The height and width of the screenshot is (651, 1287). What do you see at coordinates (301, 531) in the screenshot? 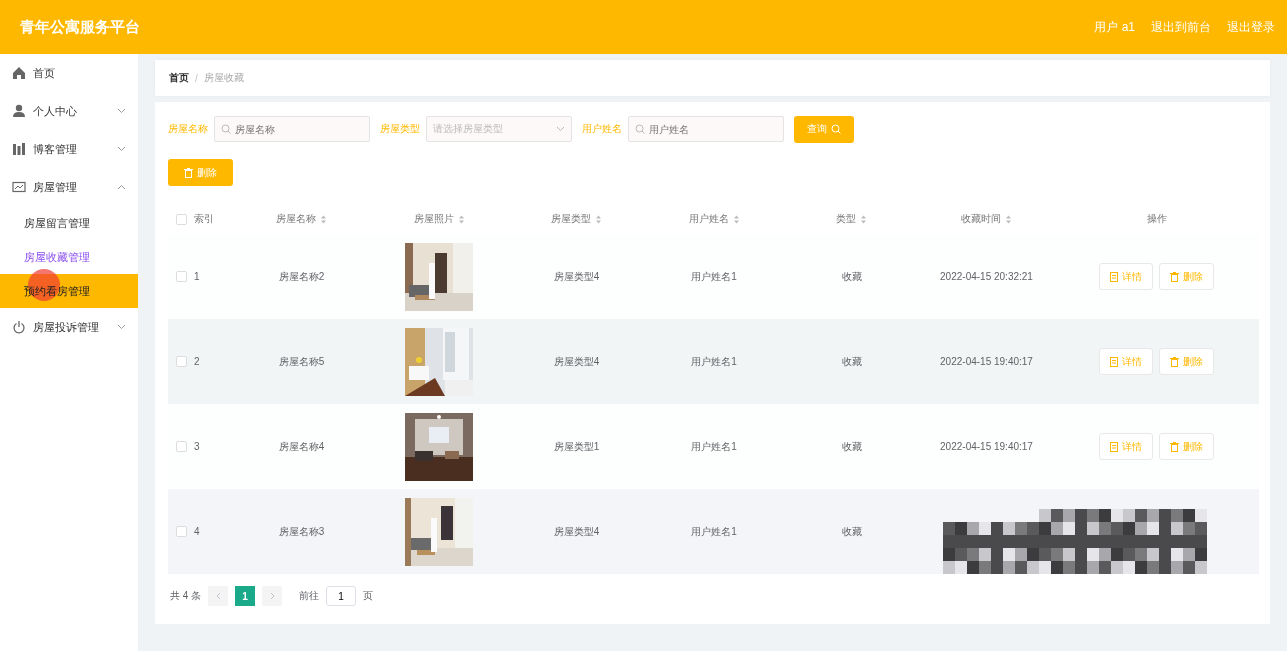
I see `table-cell: 房屋名称3` at bounding box center [301, 531].